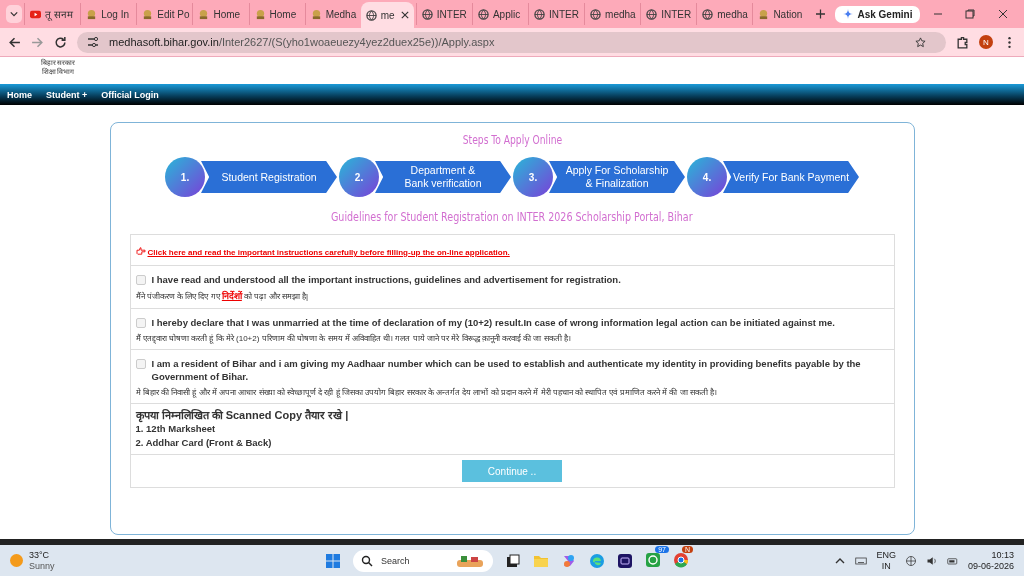 The width and height of the screenshot is (1024, 576). I want to click on browser-tab: Nation, so click(779, 14).